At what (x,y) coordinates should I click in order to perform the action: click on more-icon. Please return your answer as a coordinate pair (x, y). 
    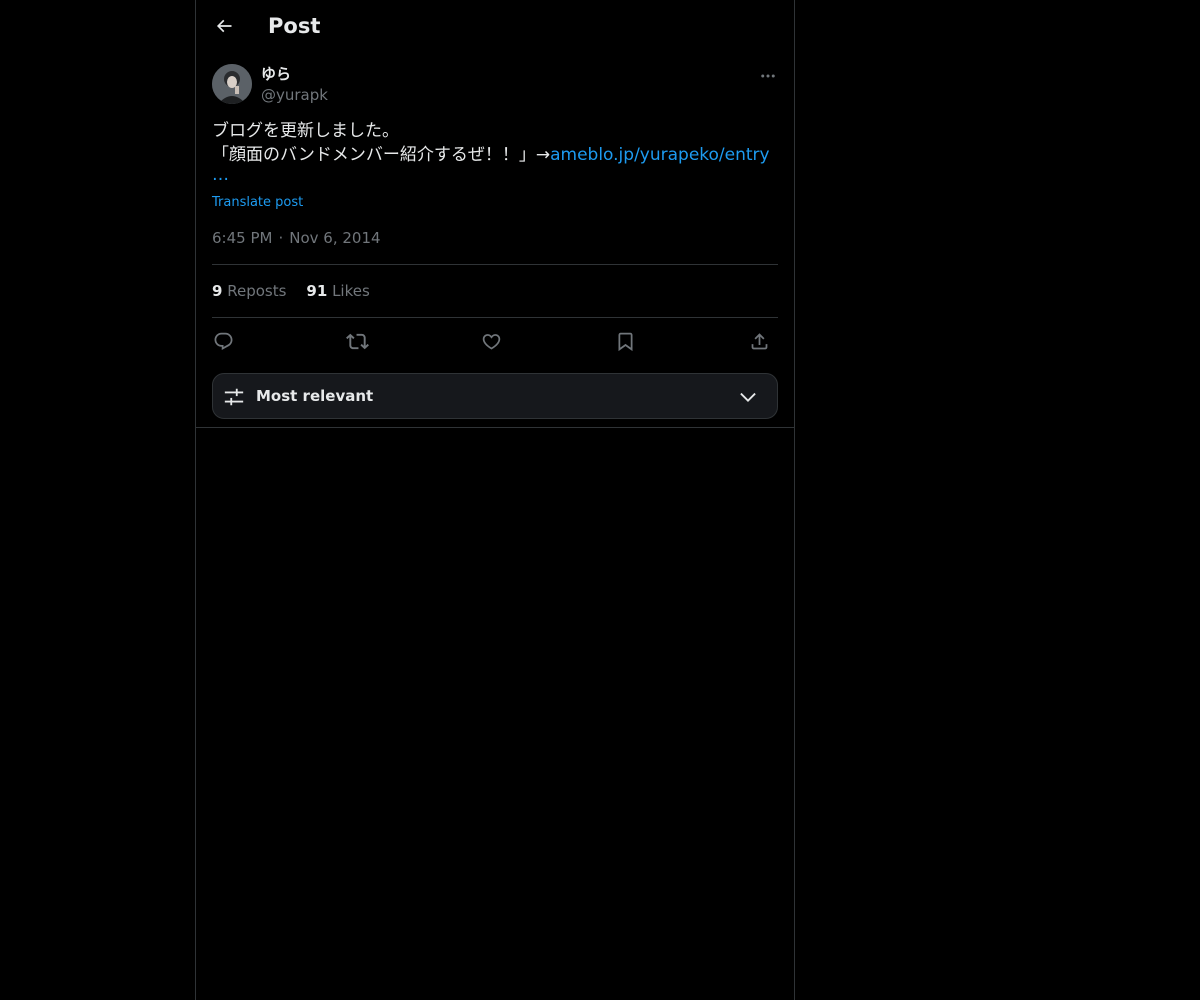
    Looking at the image, I should click on (768, 76).